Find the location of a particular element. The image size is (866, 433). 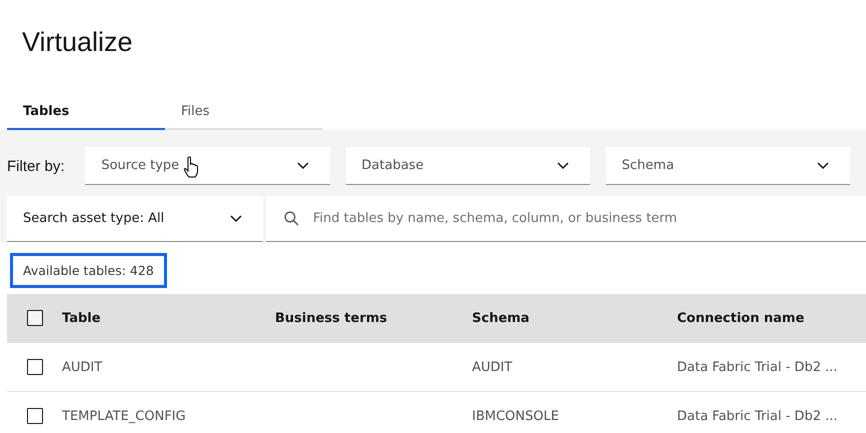

page-title: Virtualize is located at coordinates (77, 42).